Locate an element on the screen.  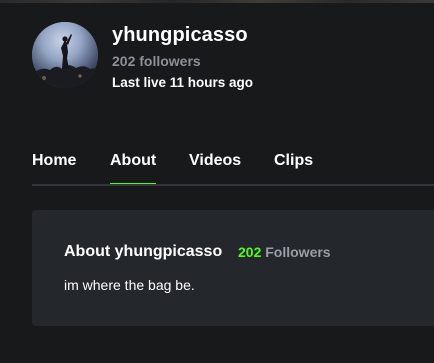
avatar is located at coordinates (65, 55).